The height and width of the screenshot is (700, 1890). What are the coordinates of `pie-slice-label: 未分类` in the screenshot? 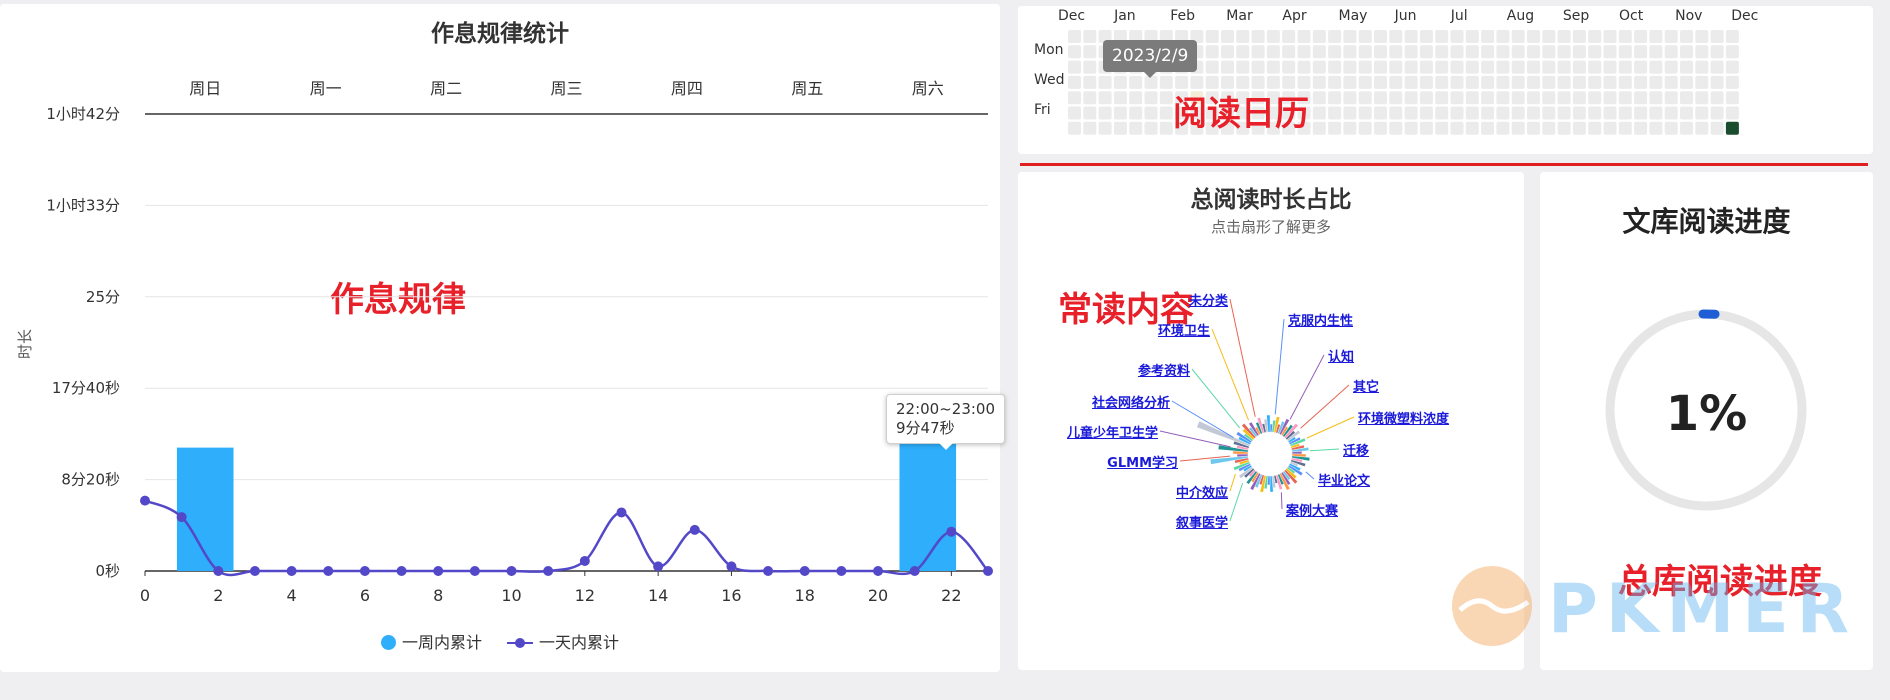 It's located at (1208, 299).